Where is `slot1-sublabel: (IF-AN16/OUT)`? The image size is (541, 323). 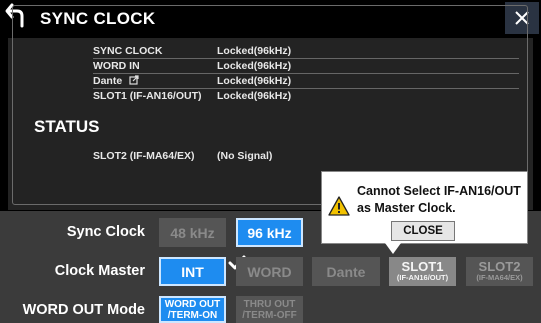
slot1-sublabel: (IF-AN16/OUT) is located at coordinates (422, 277).